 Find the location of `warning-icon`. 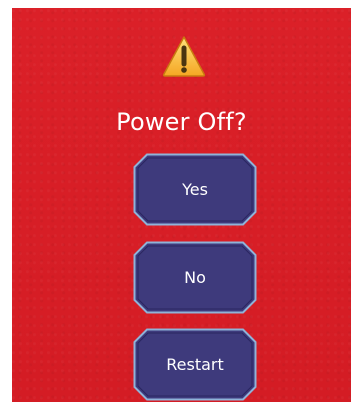

warning-icon is located at coordinates (184, 56).